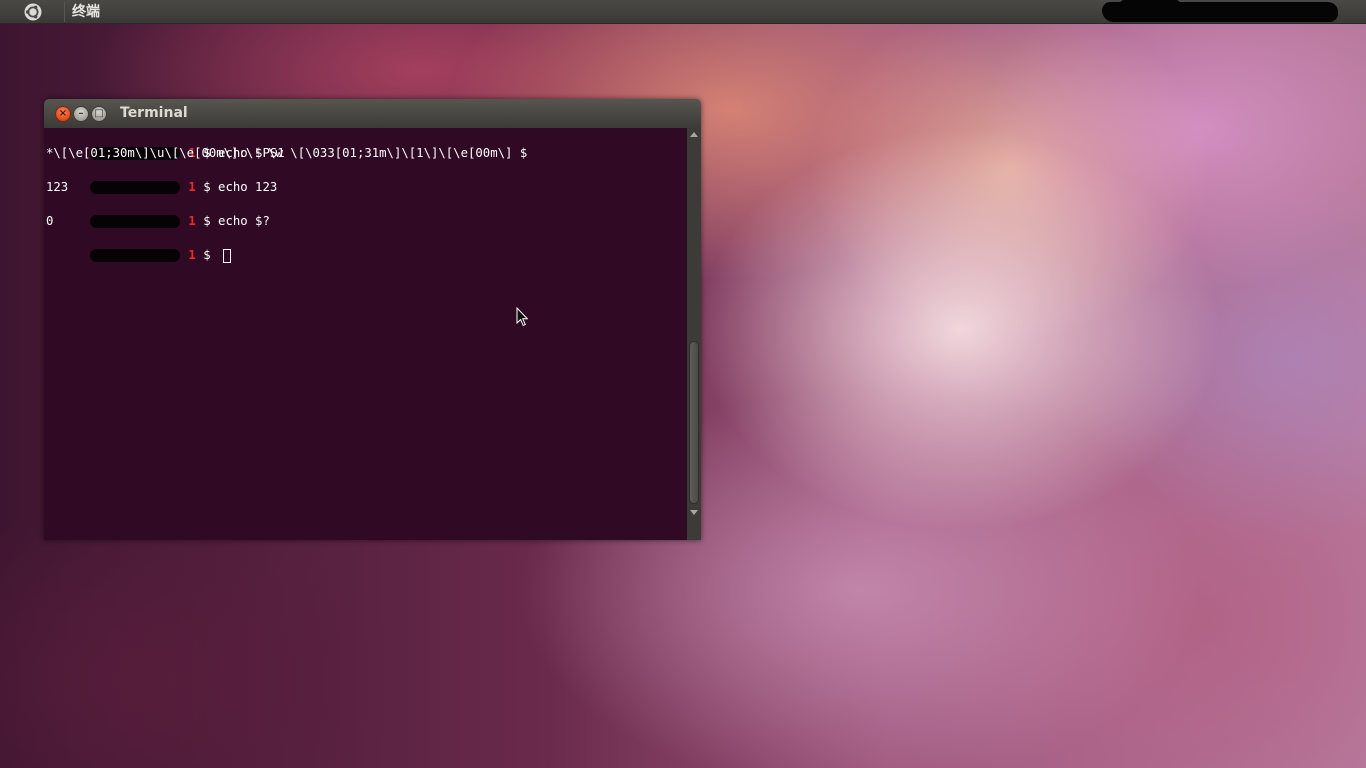  What do you see at coordinates (154, 113) in the screenshot?
I see `window-title: Terminal` at bounding box center [154, 113].